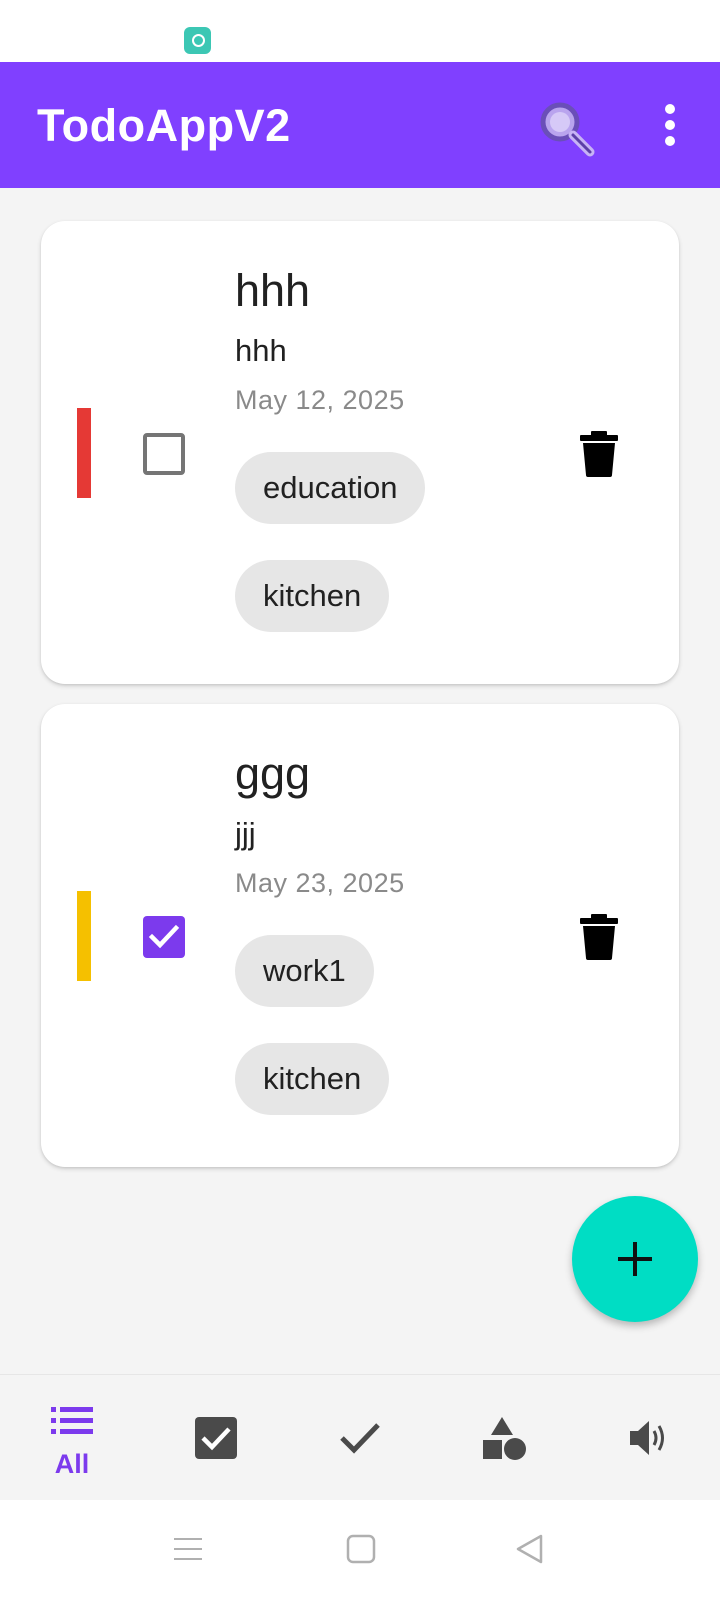  Describe the element at coordinates (320, 400) in the screenshot. I see `todo-date: May 12, 2025` at that location.